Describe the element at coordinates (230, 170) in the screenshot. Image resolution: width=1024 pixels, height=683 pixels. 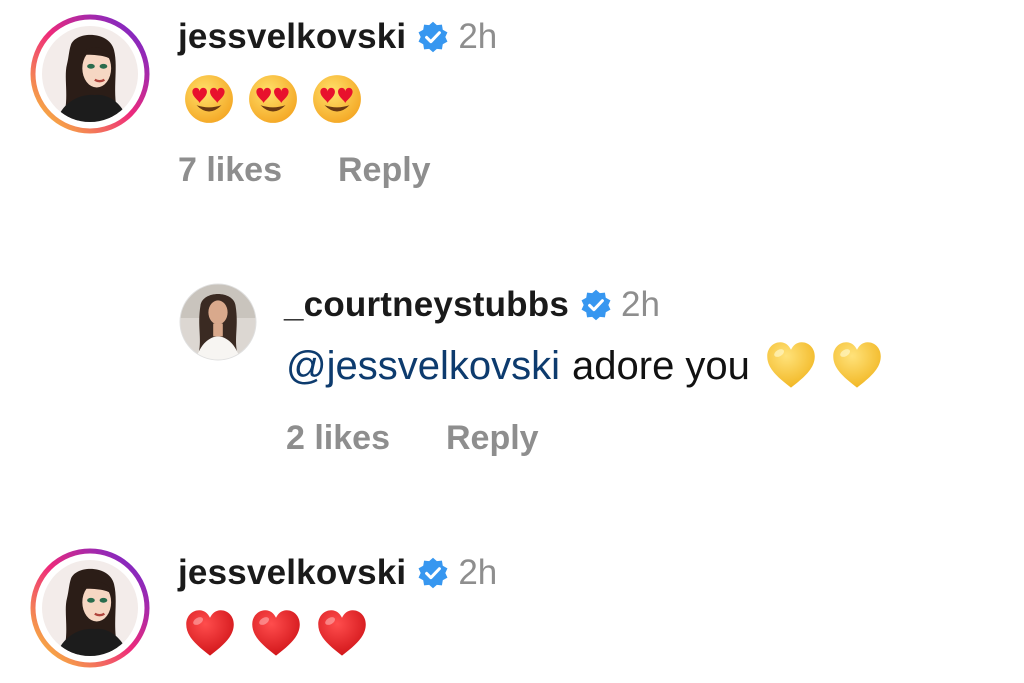
I see `likes-count: 7 likes` at that location.